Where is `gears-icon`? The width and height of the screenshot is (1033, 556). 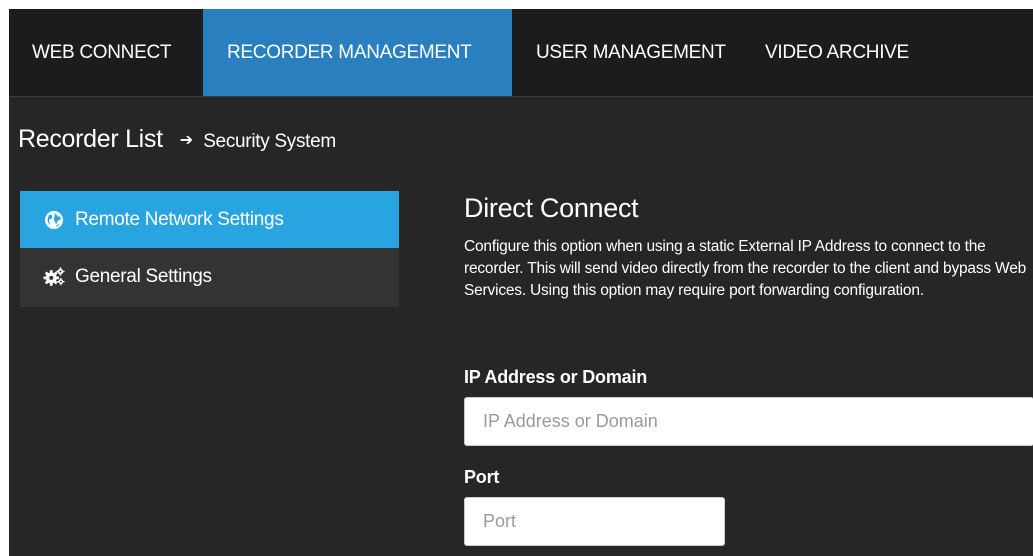 gears-icon is located at coordinates (54, 277).